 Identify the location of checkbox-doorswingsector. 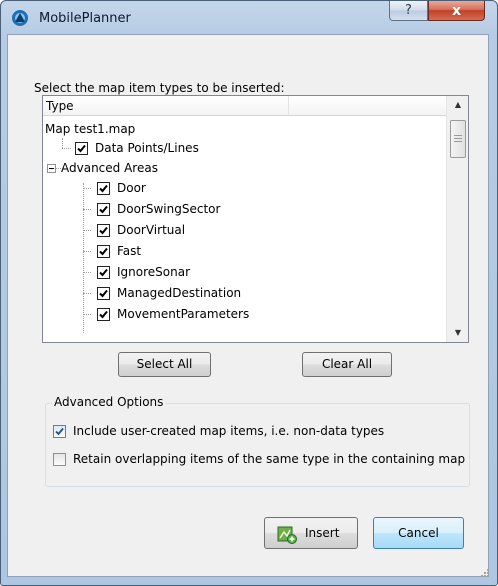
(103, 209).